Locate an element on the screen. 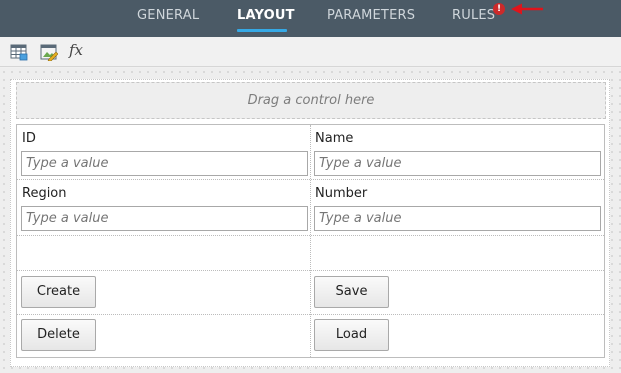 The height and width of the screenshot is (373, 621). tab-bar: GENERAL LAYOUT PARAMETERS RULES ! is located at coordinates (310, 18).